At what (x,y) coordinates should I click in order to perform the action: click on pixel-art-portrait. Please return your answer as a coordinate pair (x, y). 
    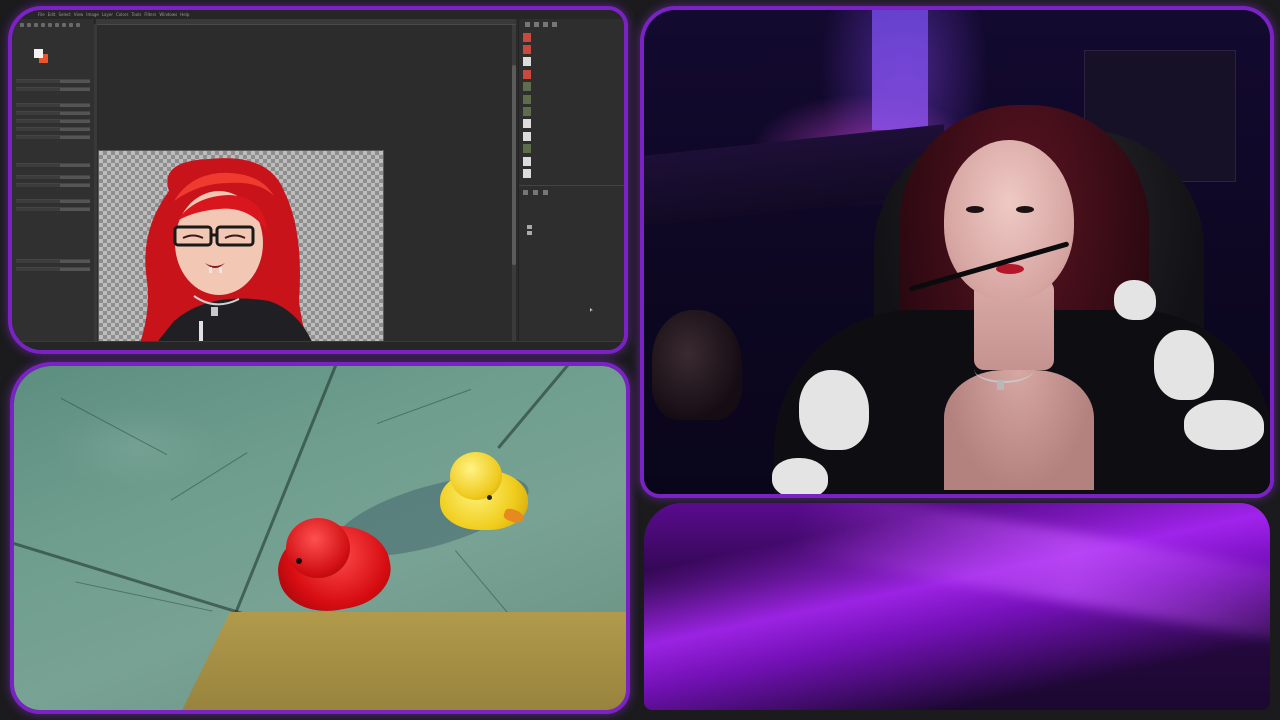
    Looking at the image, I should click on (241, 248).